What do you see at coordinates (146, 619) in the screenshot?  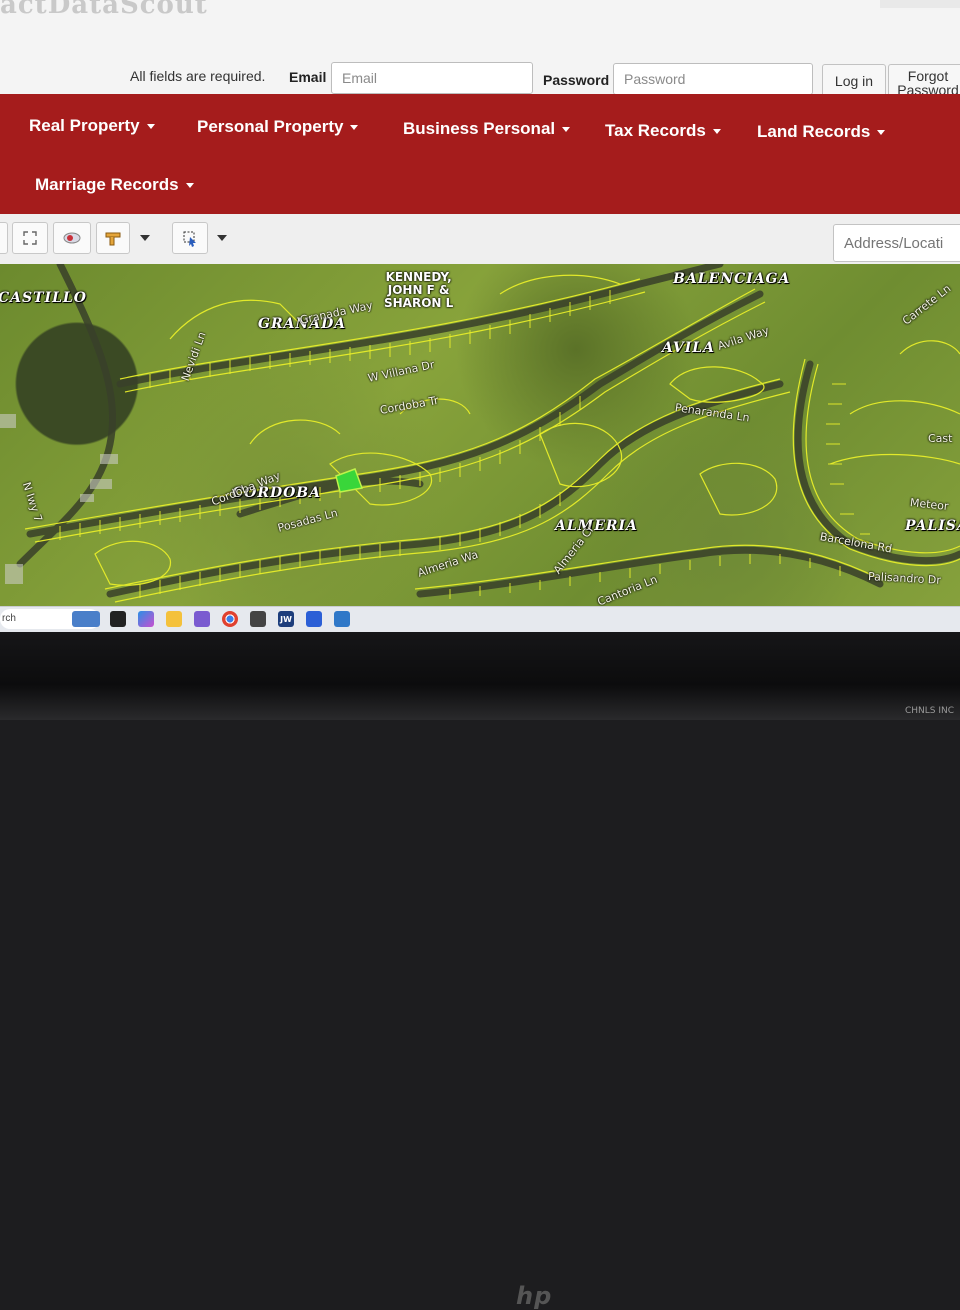 I see `copilot-icon` at bounding box center [146, 619].